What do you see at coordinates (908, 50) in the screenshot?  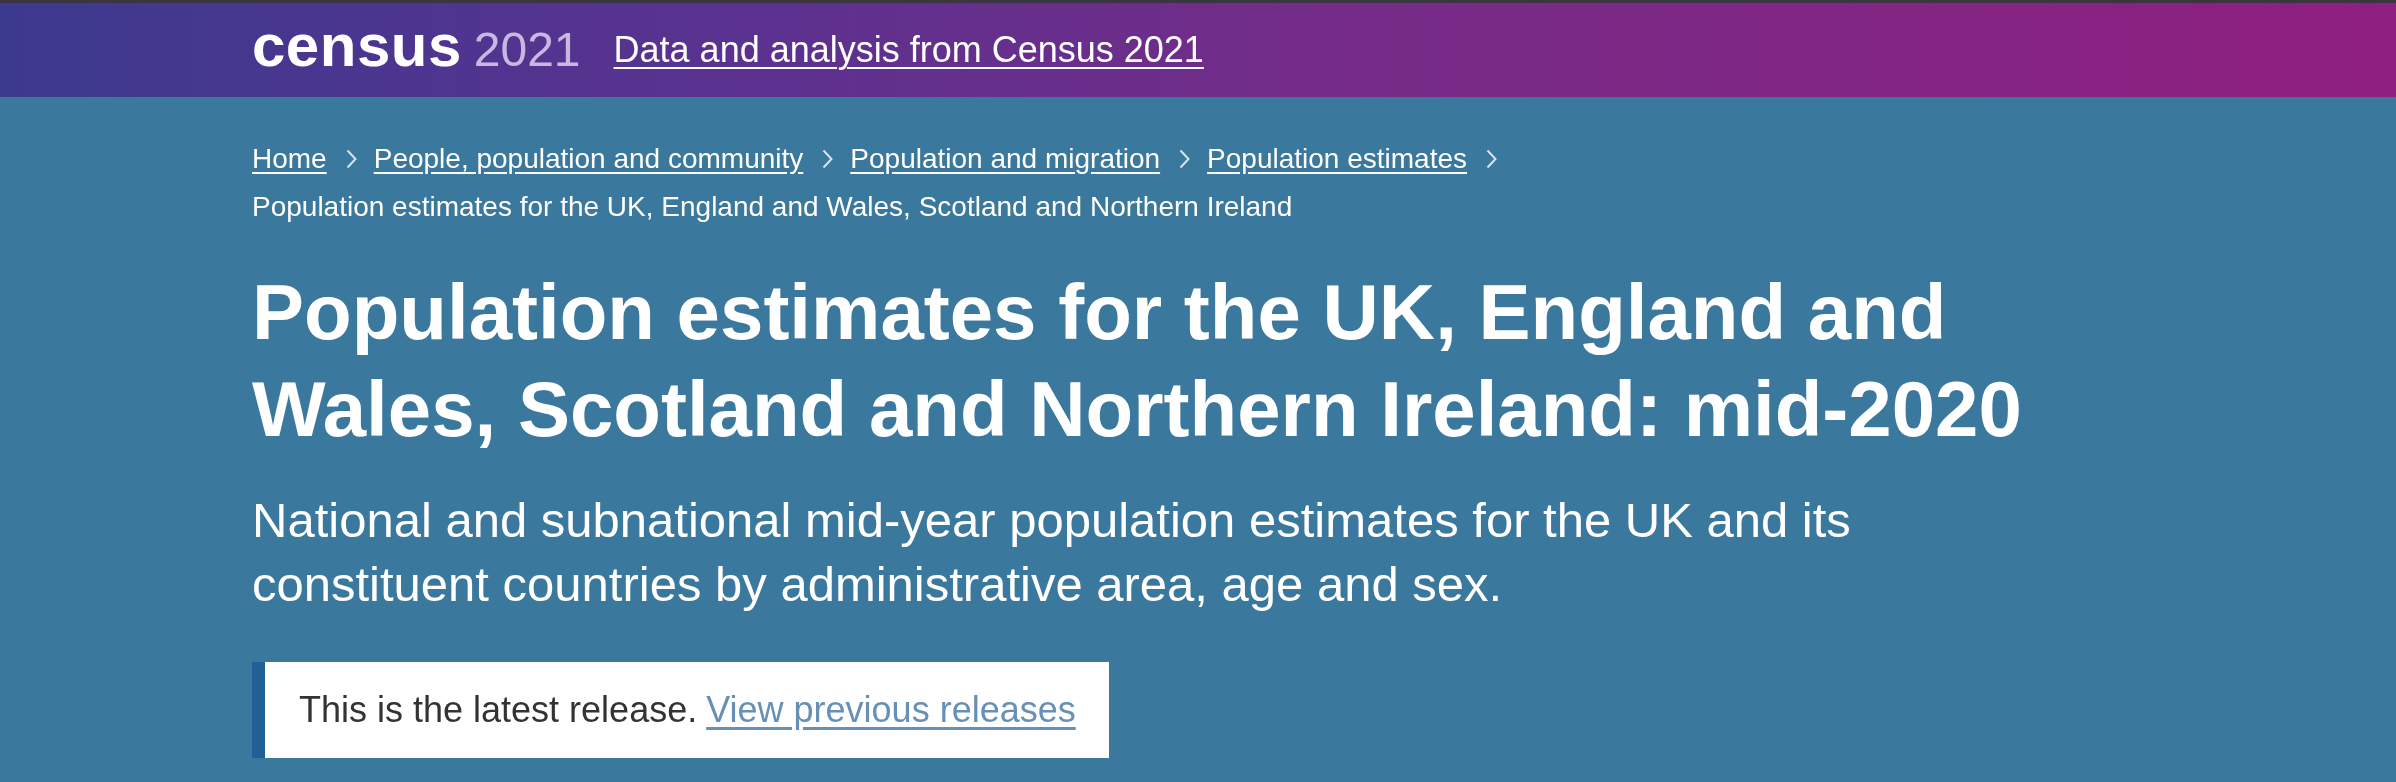 I see `header-link: Data and analysis from Census 2021` at bounding box center [908, 50].